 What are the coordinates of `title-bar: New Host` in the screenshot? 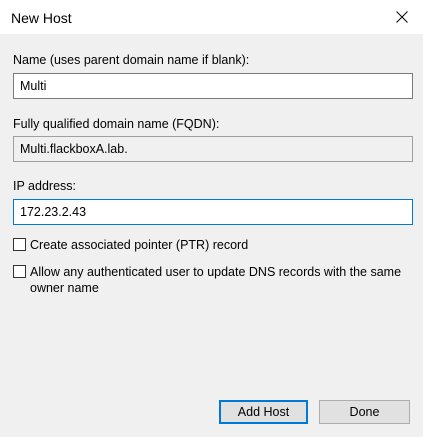 It's located at (211, 17).